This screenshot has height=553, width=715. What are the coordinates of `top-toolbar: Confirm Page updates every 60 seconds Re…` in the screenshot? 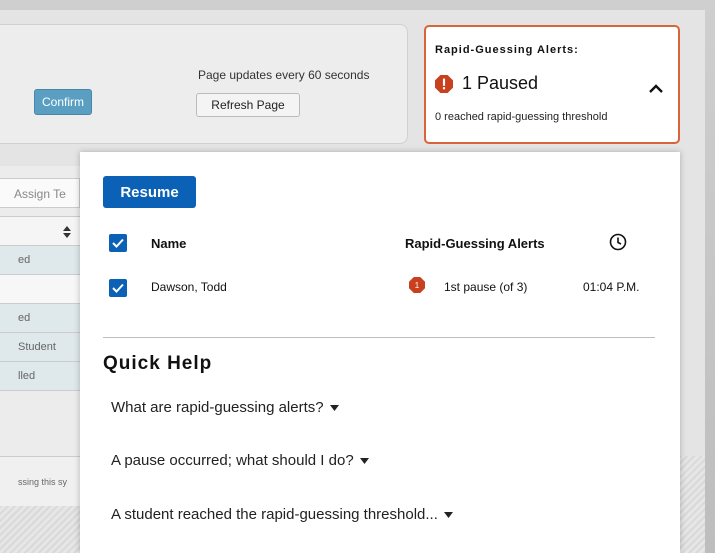 It's located at (204, 84).